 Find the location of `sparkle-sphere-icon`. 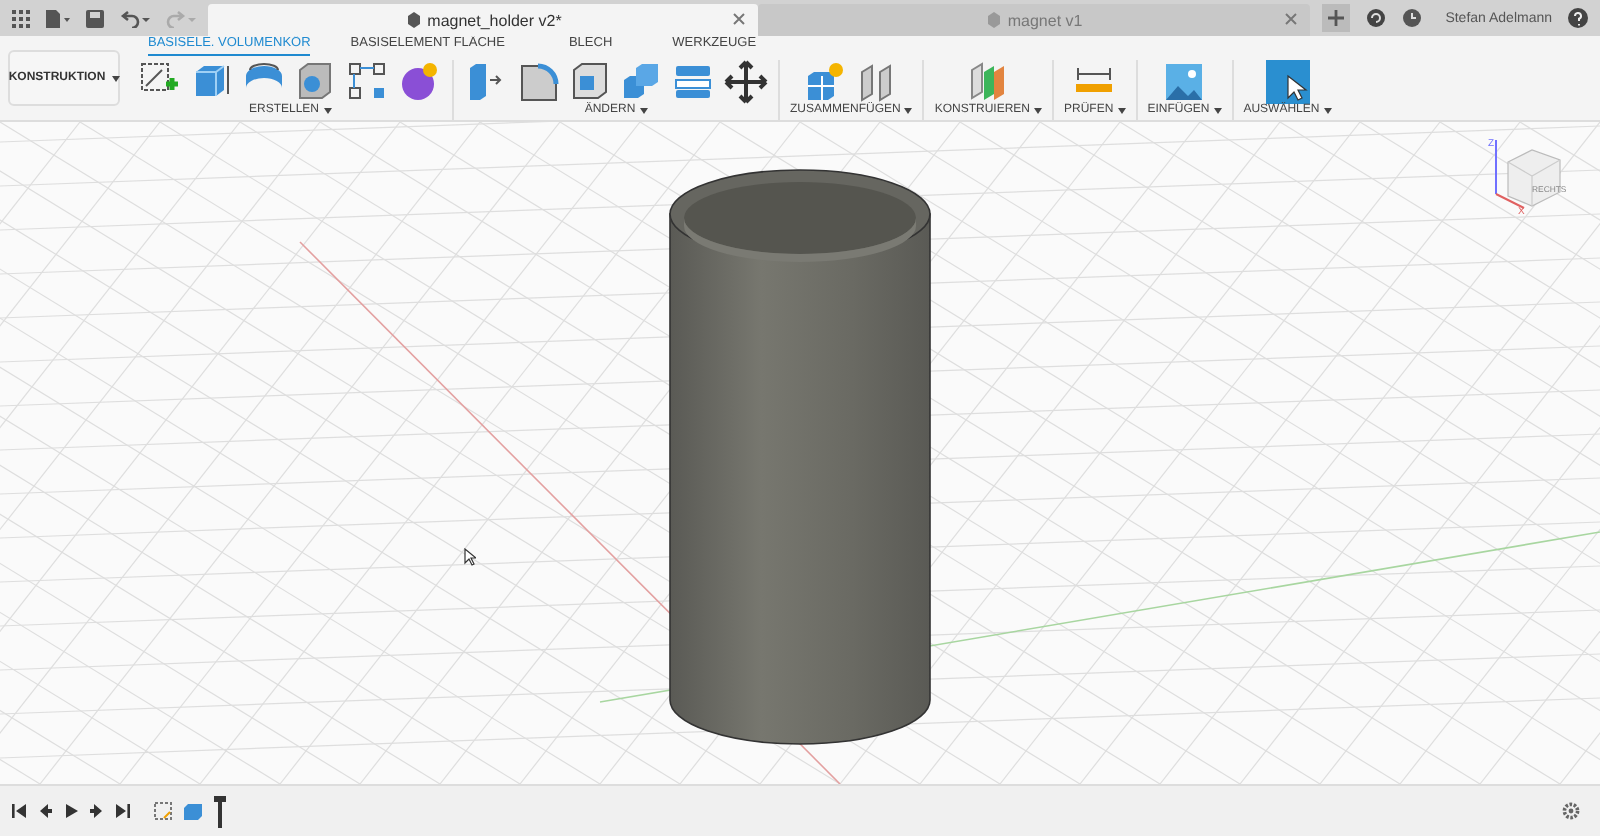

sparkle-sphere-icon is located at coordinates (420, 82).